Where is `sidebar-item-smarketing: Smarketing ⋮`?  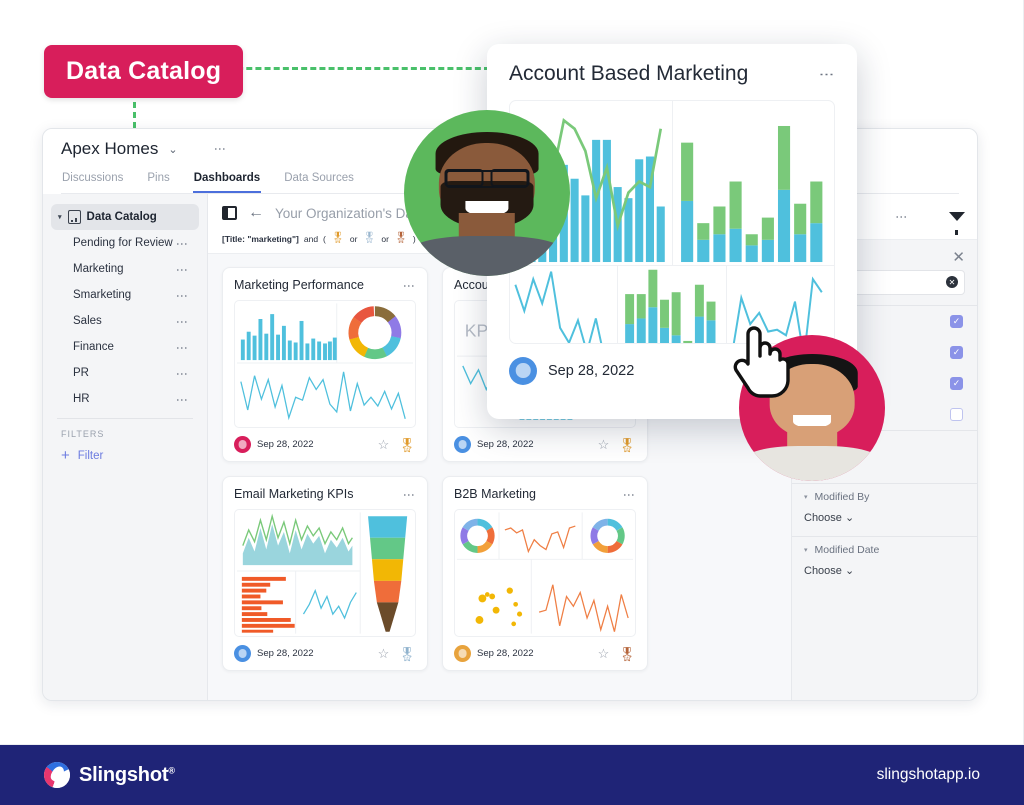 sidebar-item-smarketing: Smarketing ⋮ is located at coordinates (125, 295).